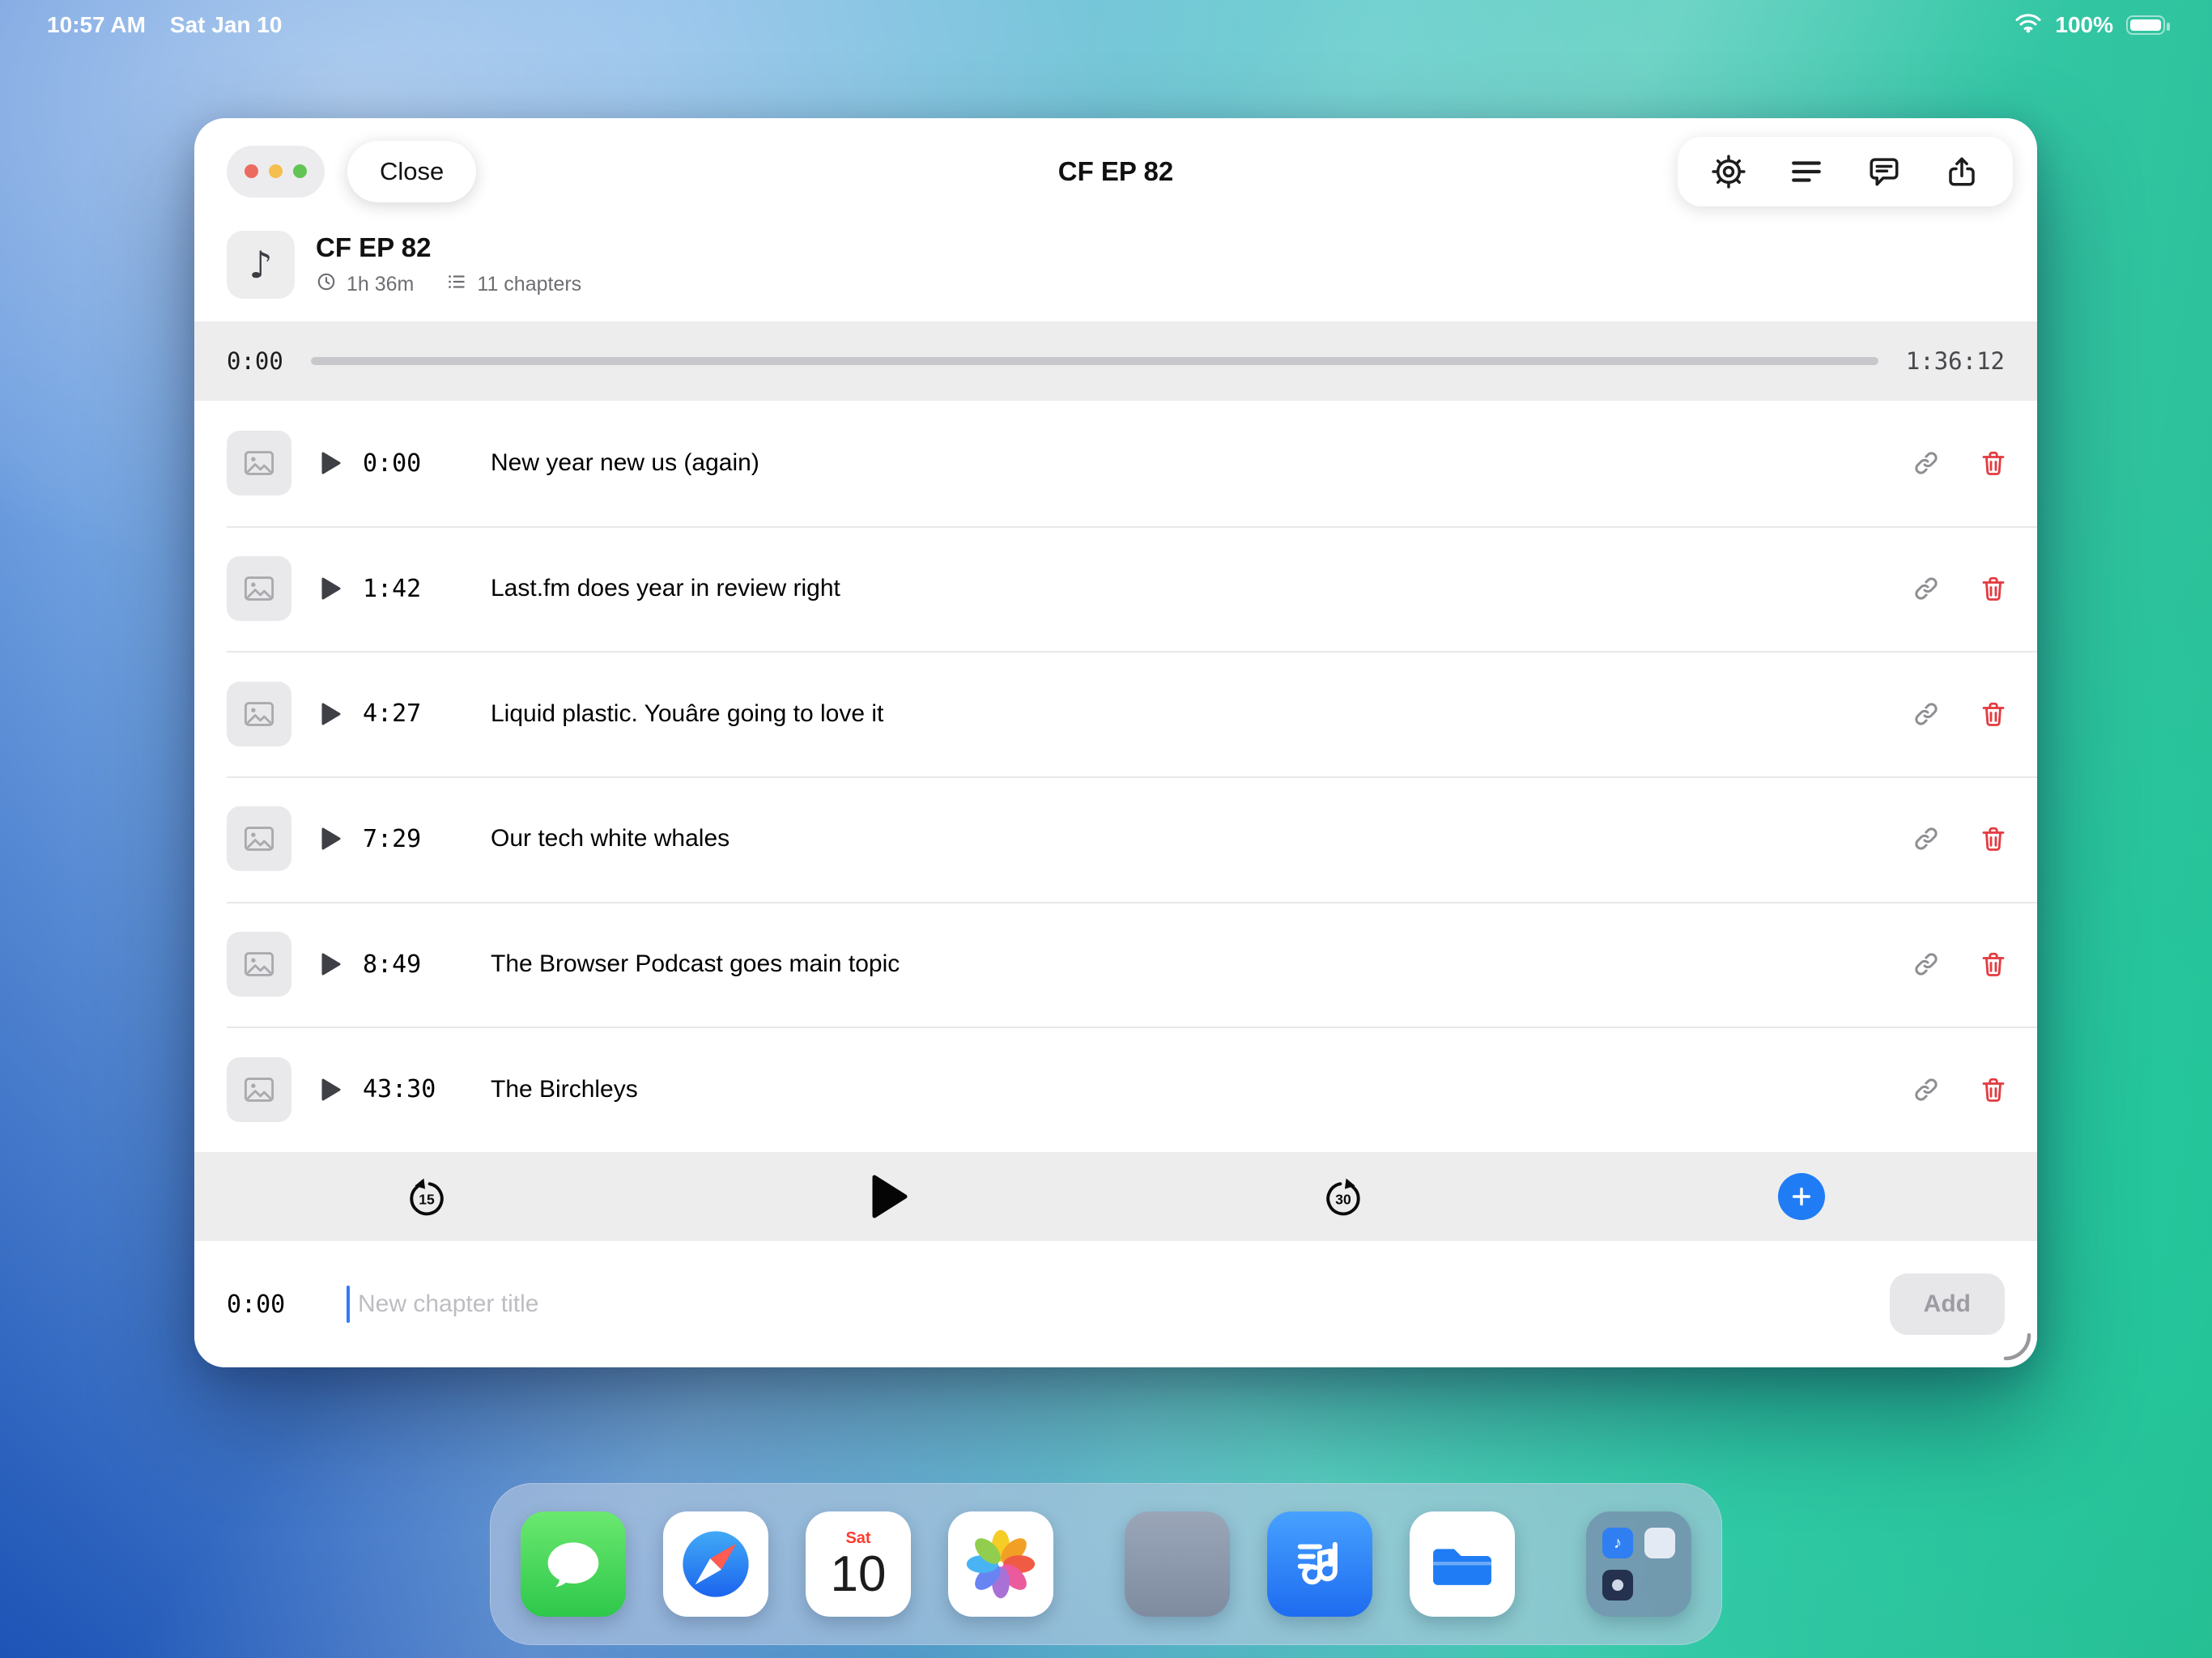  What do you see at coordinates (1001, 1564) in the screenshot?
I see `photos-app-icon` at bounding box center [1001, 1564].